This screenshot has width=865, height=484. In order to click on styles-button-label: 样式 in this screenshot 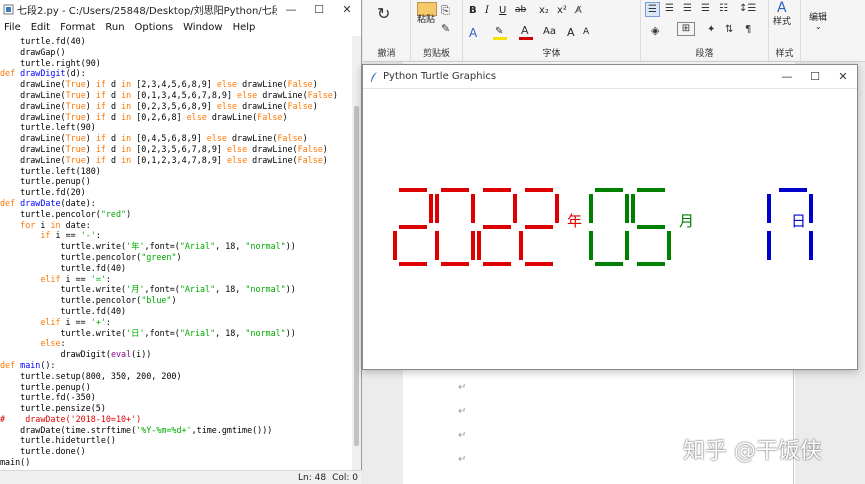, I will do `click(782, 20)`.